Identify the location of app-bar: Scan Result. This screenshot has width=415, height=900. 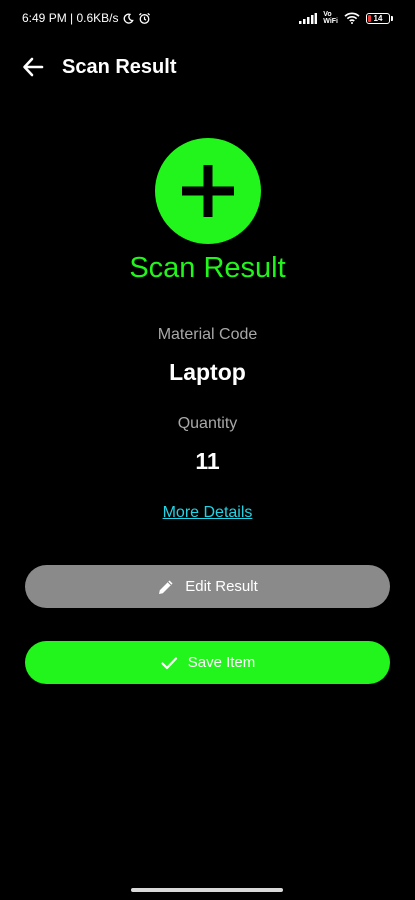
(207, 67).